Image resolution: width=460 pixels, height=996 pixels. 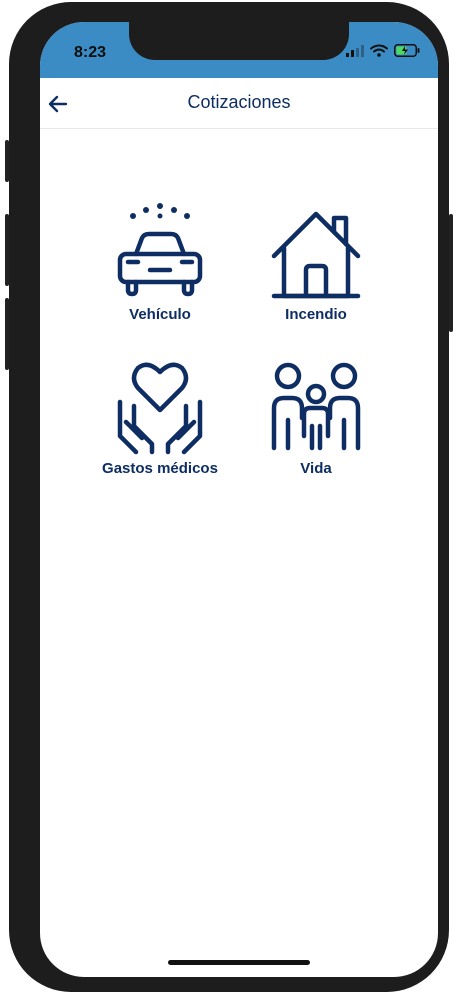 I want to click on volume-down-button, so click(x=7, y=334).